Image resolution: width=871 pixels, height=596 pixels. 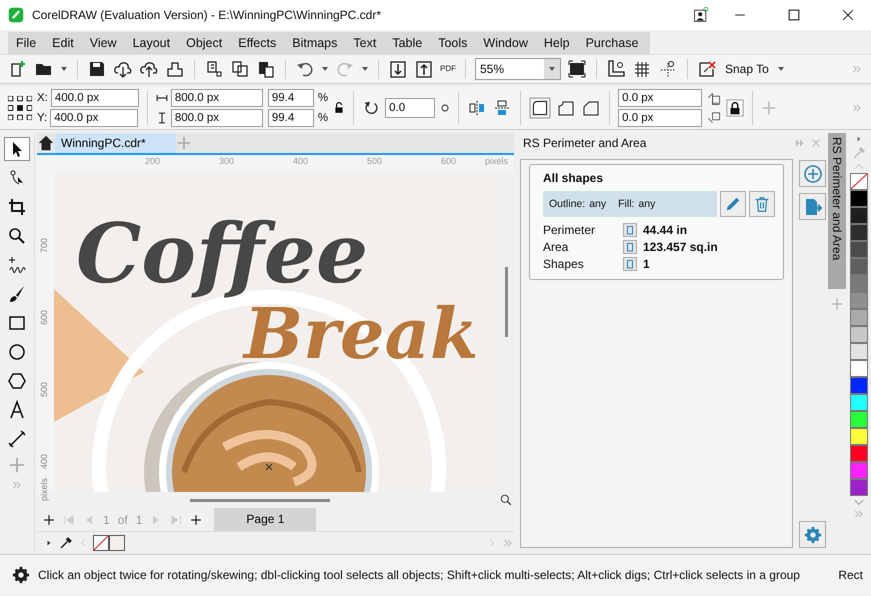 I want to click on y-position-field: 400.0 px, so click(x=94, y=118).